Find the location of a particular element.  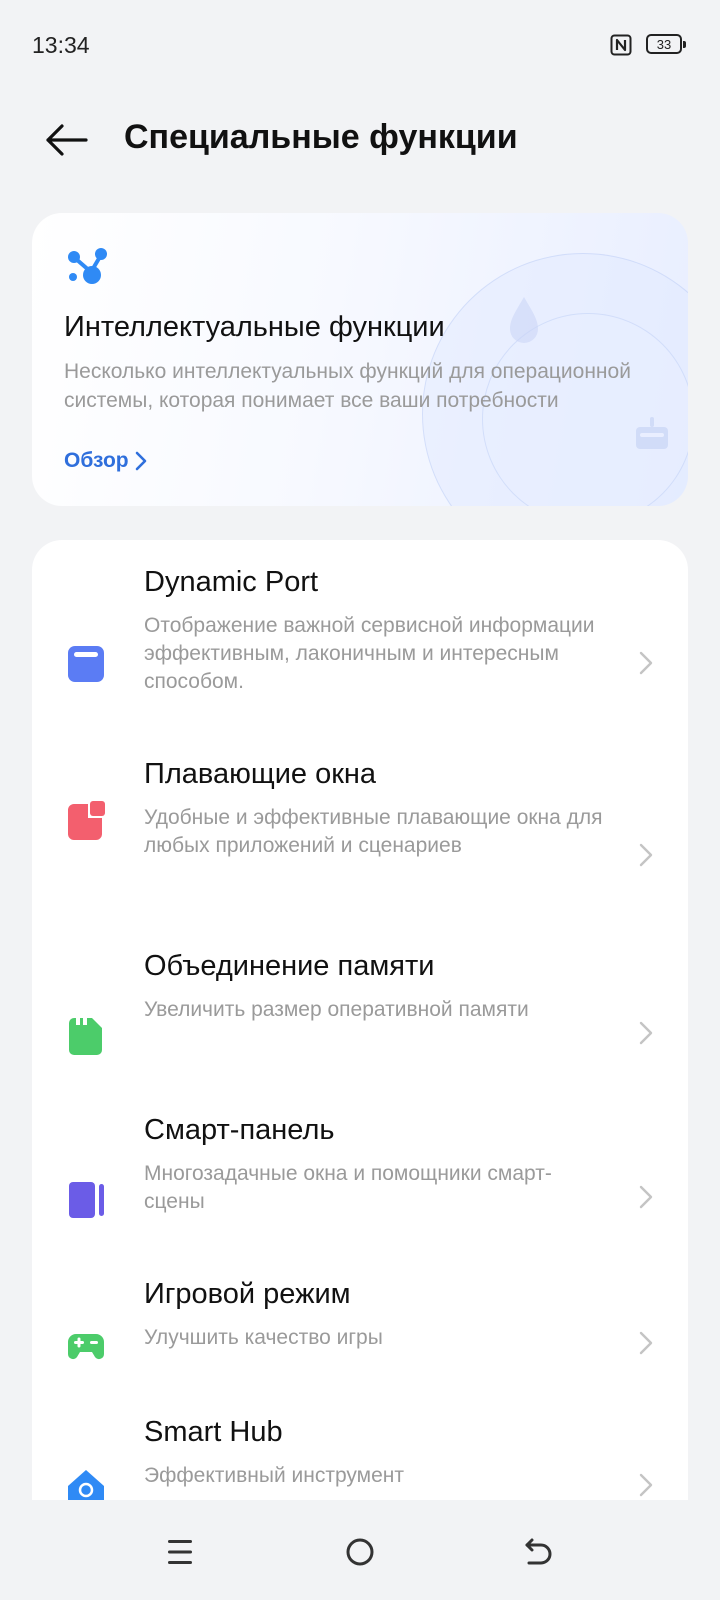

item-title: Смарт-панель is located at coordinates (239, 1130).